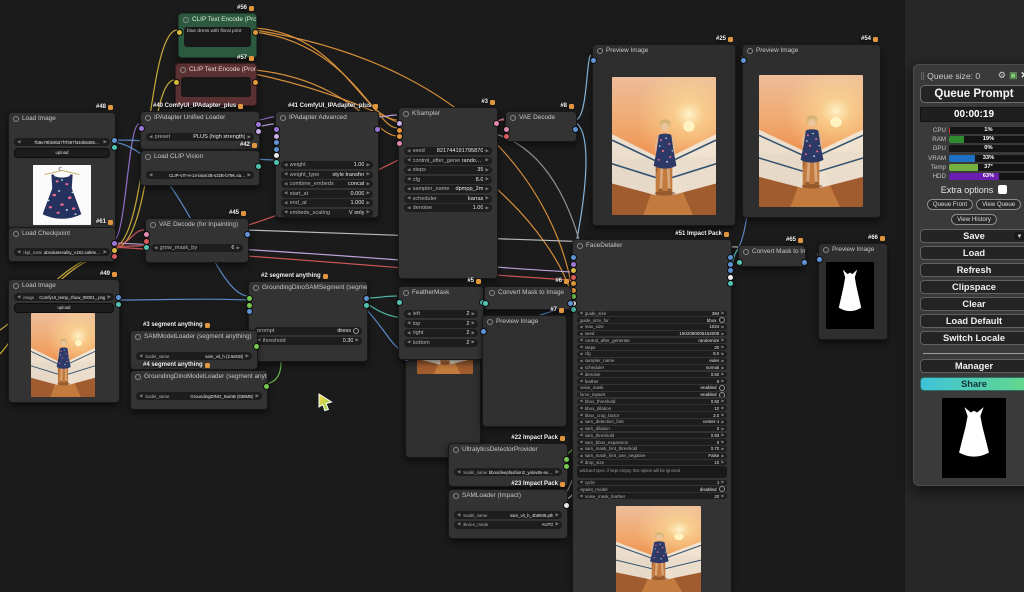 Image resolution: width=1024 pixels, height=592 pixels. I want to click on widget-combine_embeds: ◀ combine_embeds concat ▶, so click(327, 184).